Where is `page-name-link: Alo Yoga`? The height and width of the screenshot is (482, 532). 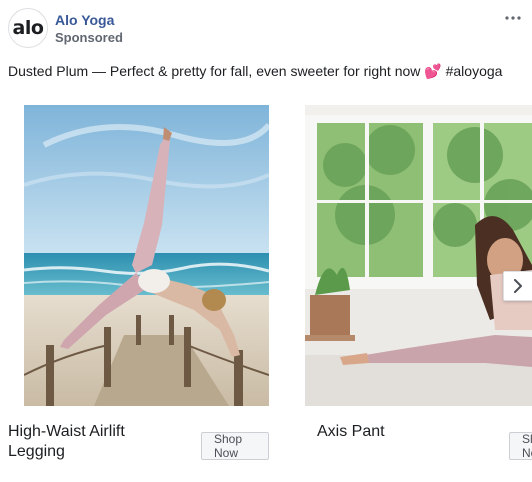
page-name-link: Alo Yoga is located at coordinates (84, 20).